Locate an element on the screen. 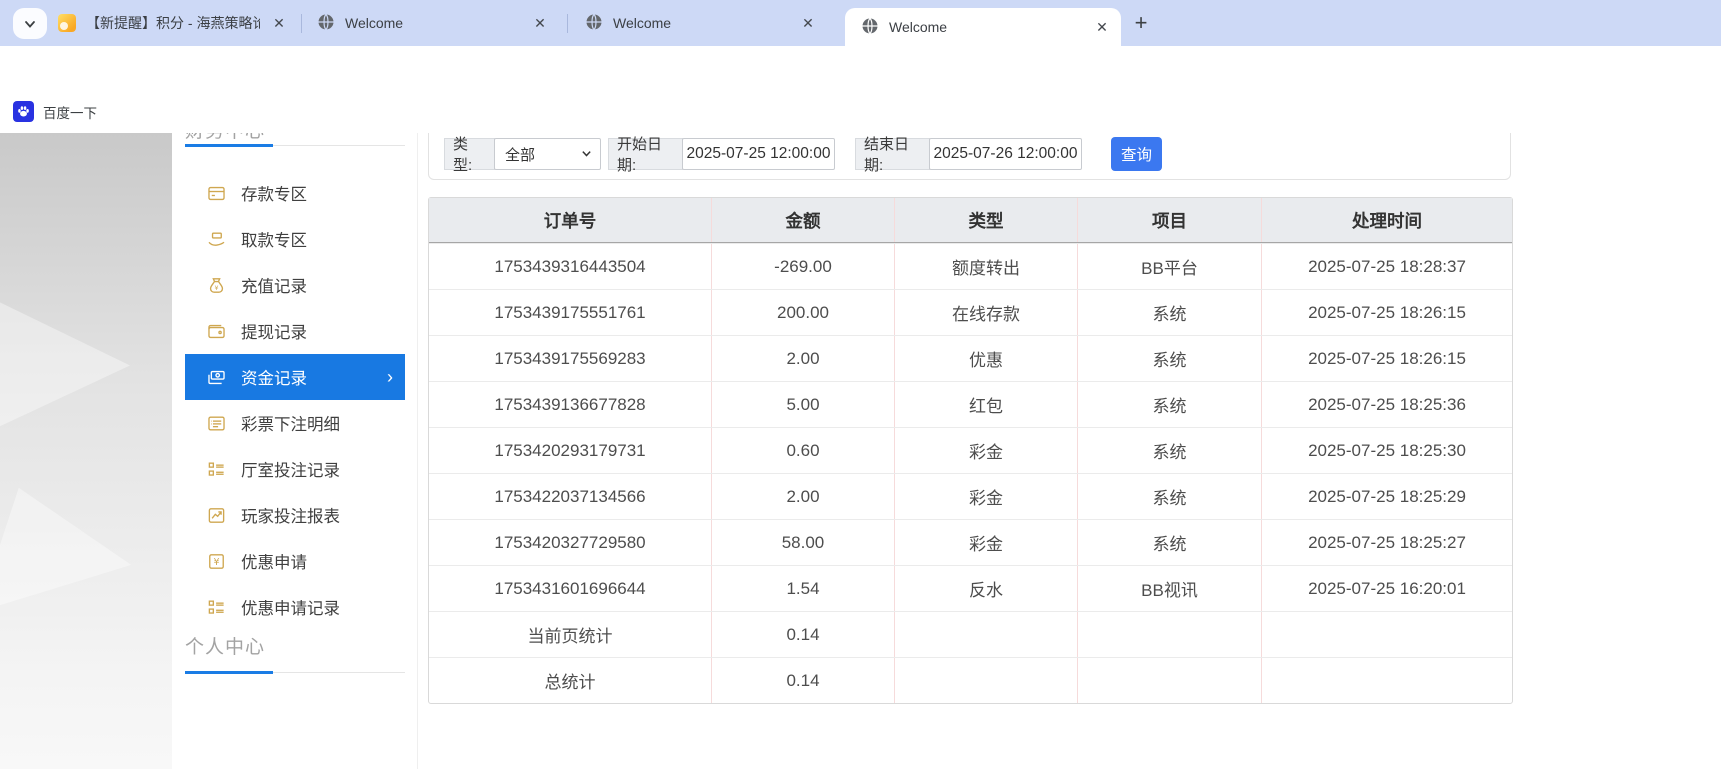  tab-welcome-2: Welcome ✕ is located at coordinates (701, 23).